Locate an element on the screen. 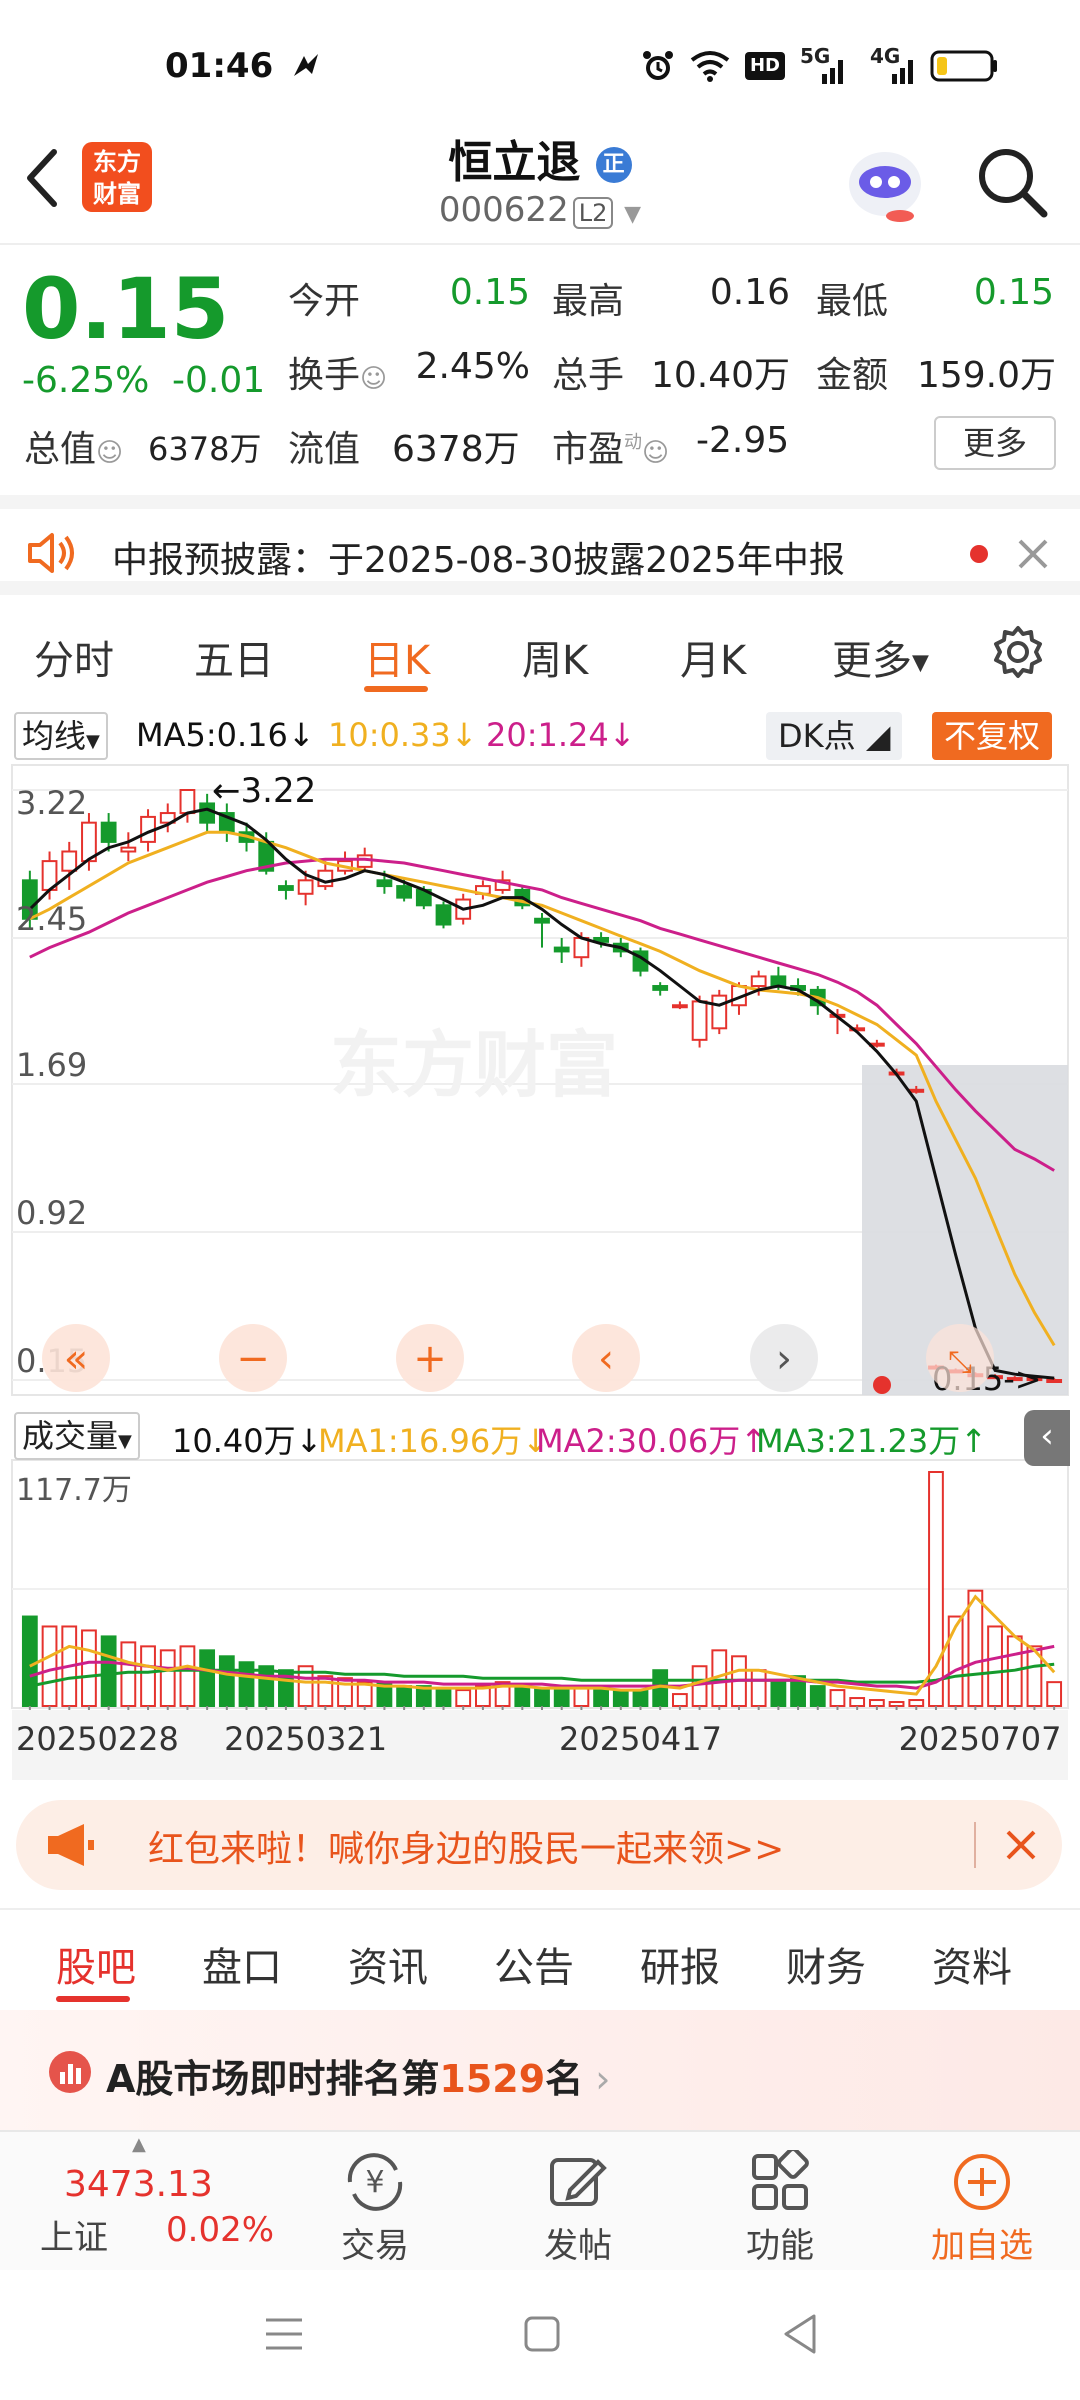 This screenshot has height=2400, width=1080. tab-financials: 财务 is located at coordinates (826, 1964).